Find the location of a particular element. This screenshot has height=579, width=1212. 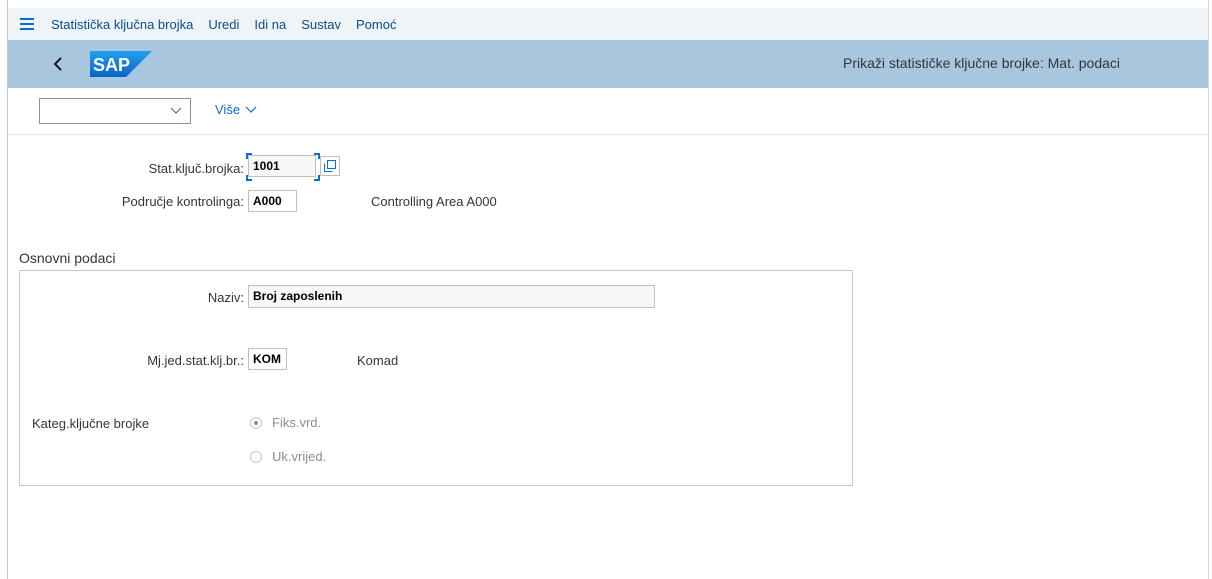

back-icon is located at coordinates (57, 64).